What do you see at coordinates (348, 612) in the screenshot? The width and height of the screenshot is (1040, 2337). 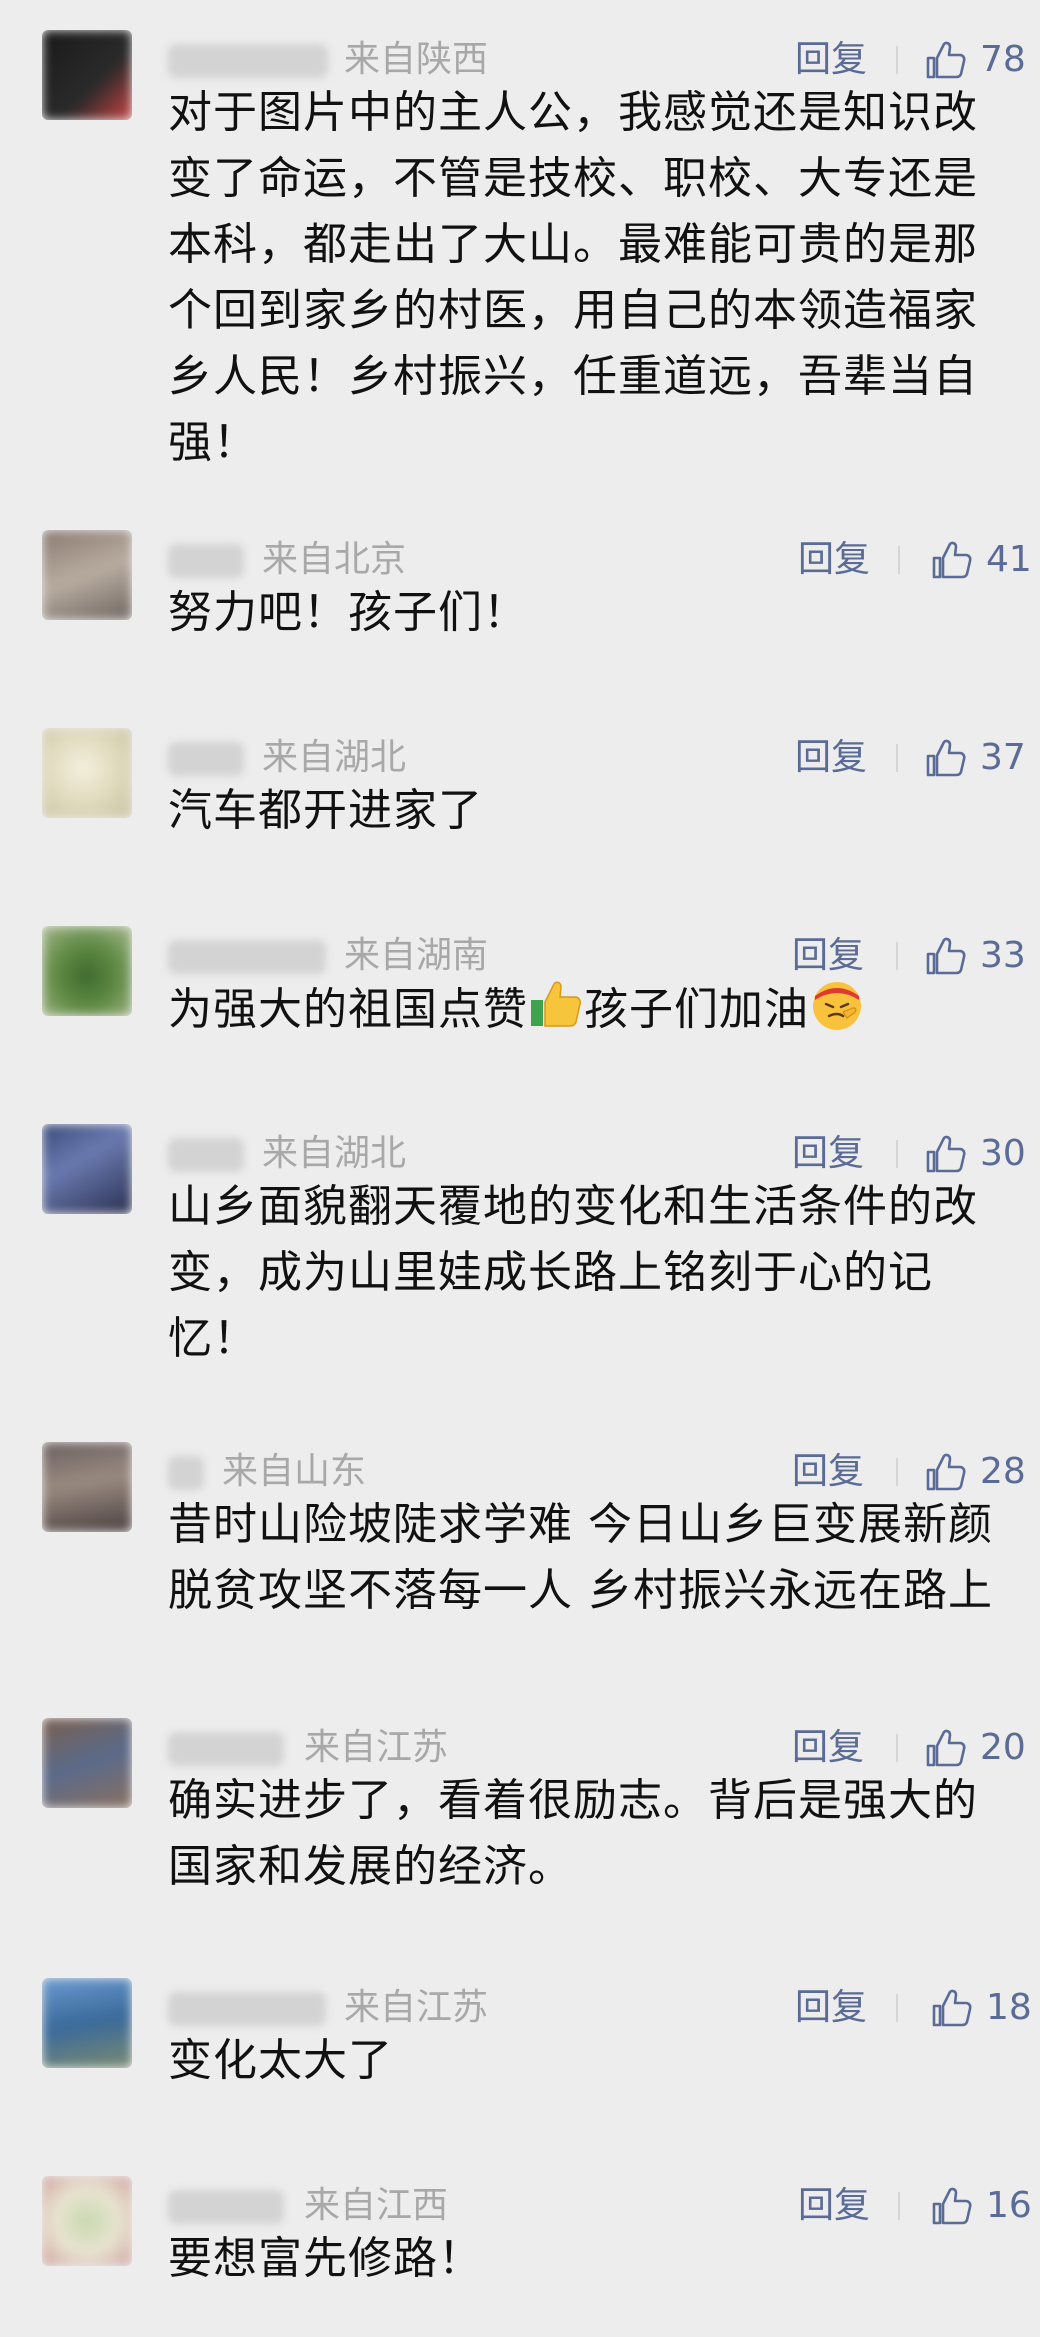 I see `comment-text: 努力吧！孩子们！` at bounding box center [348, 612].